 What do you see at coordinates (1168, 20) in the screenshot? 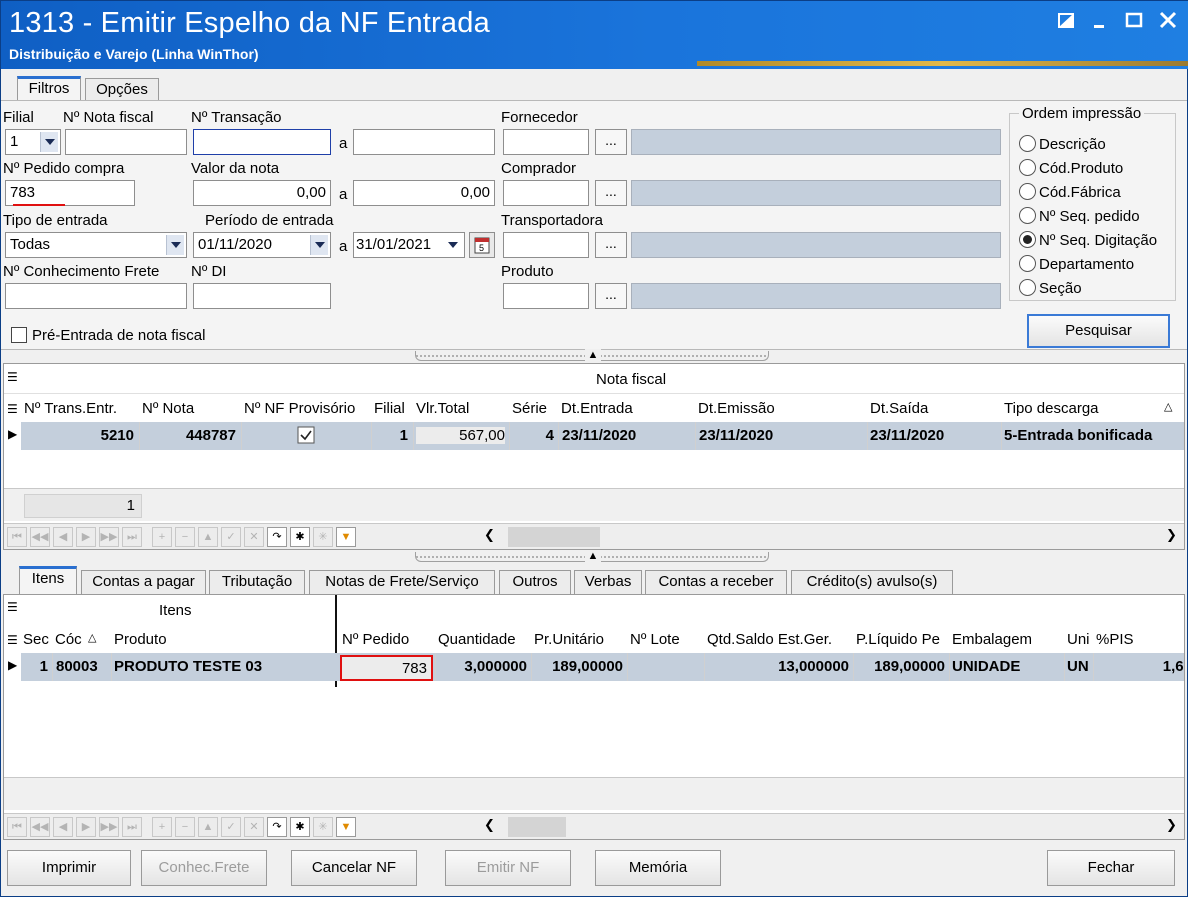
I see `close-icon` at bounding box center [1168, 20].